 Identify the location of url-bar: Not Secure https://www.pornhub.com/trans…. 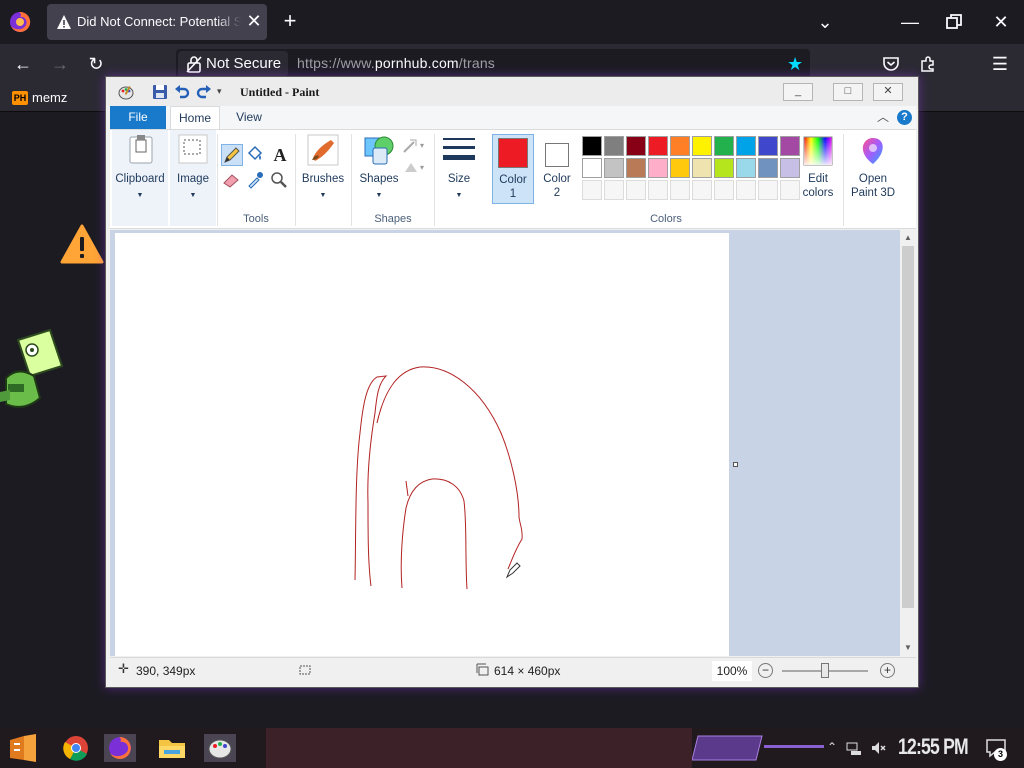
(493, 64).